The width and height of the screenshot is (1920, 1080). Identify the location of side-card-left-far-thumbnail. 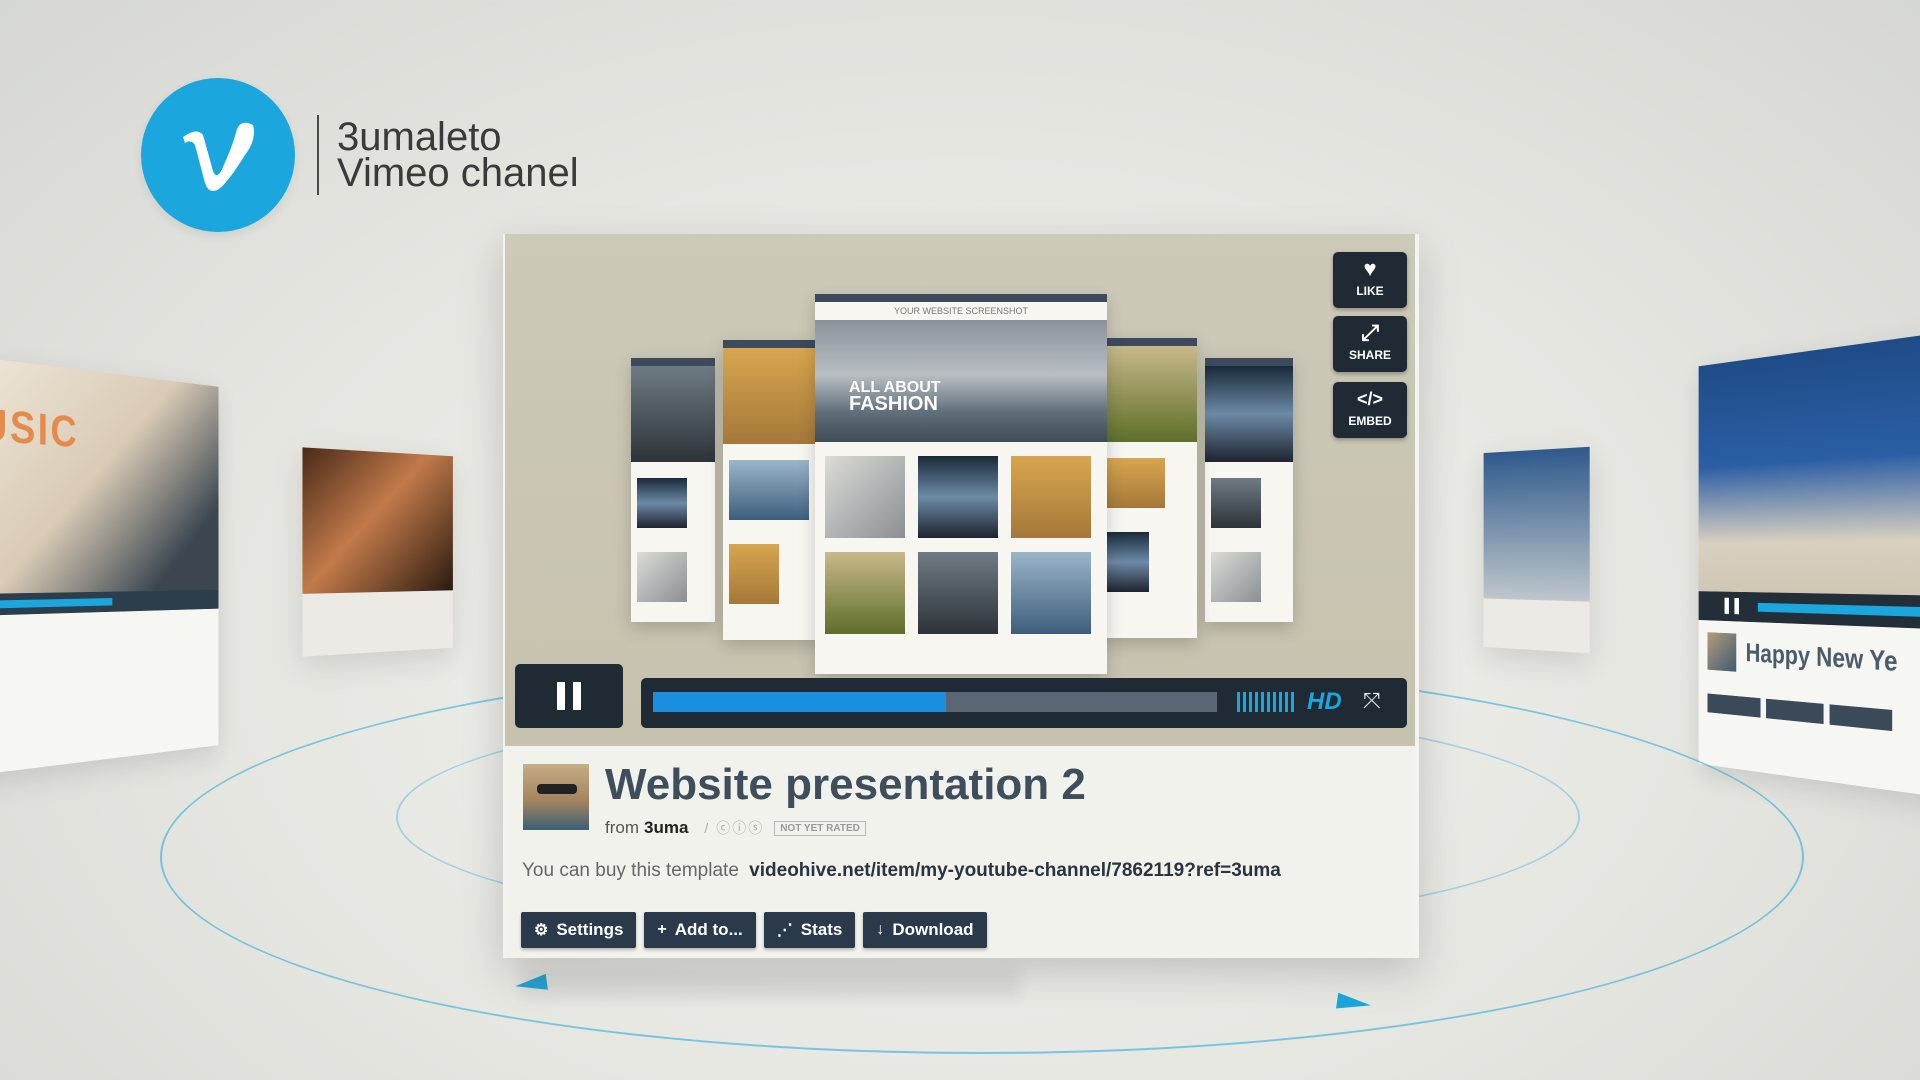
(377, 520).